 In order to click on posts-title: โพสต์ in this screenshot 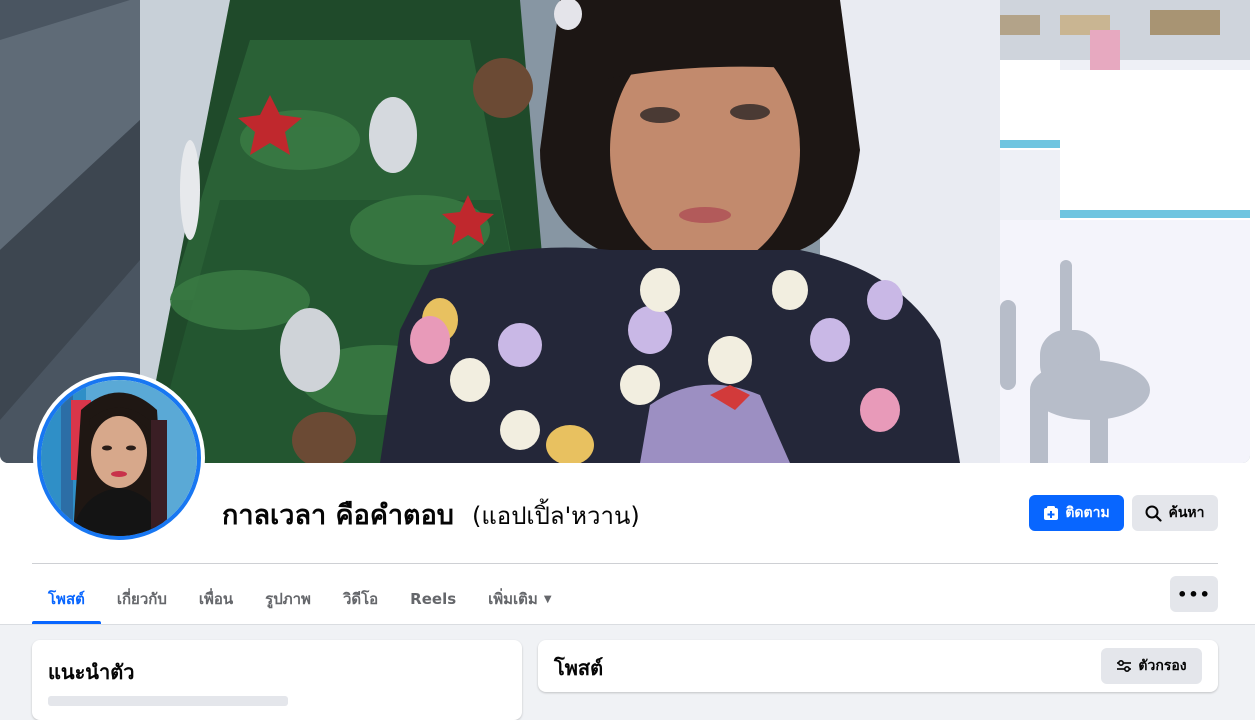, I will do `click(579, 668)`.